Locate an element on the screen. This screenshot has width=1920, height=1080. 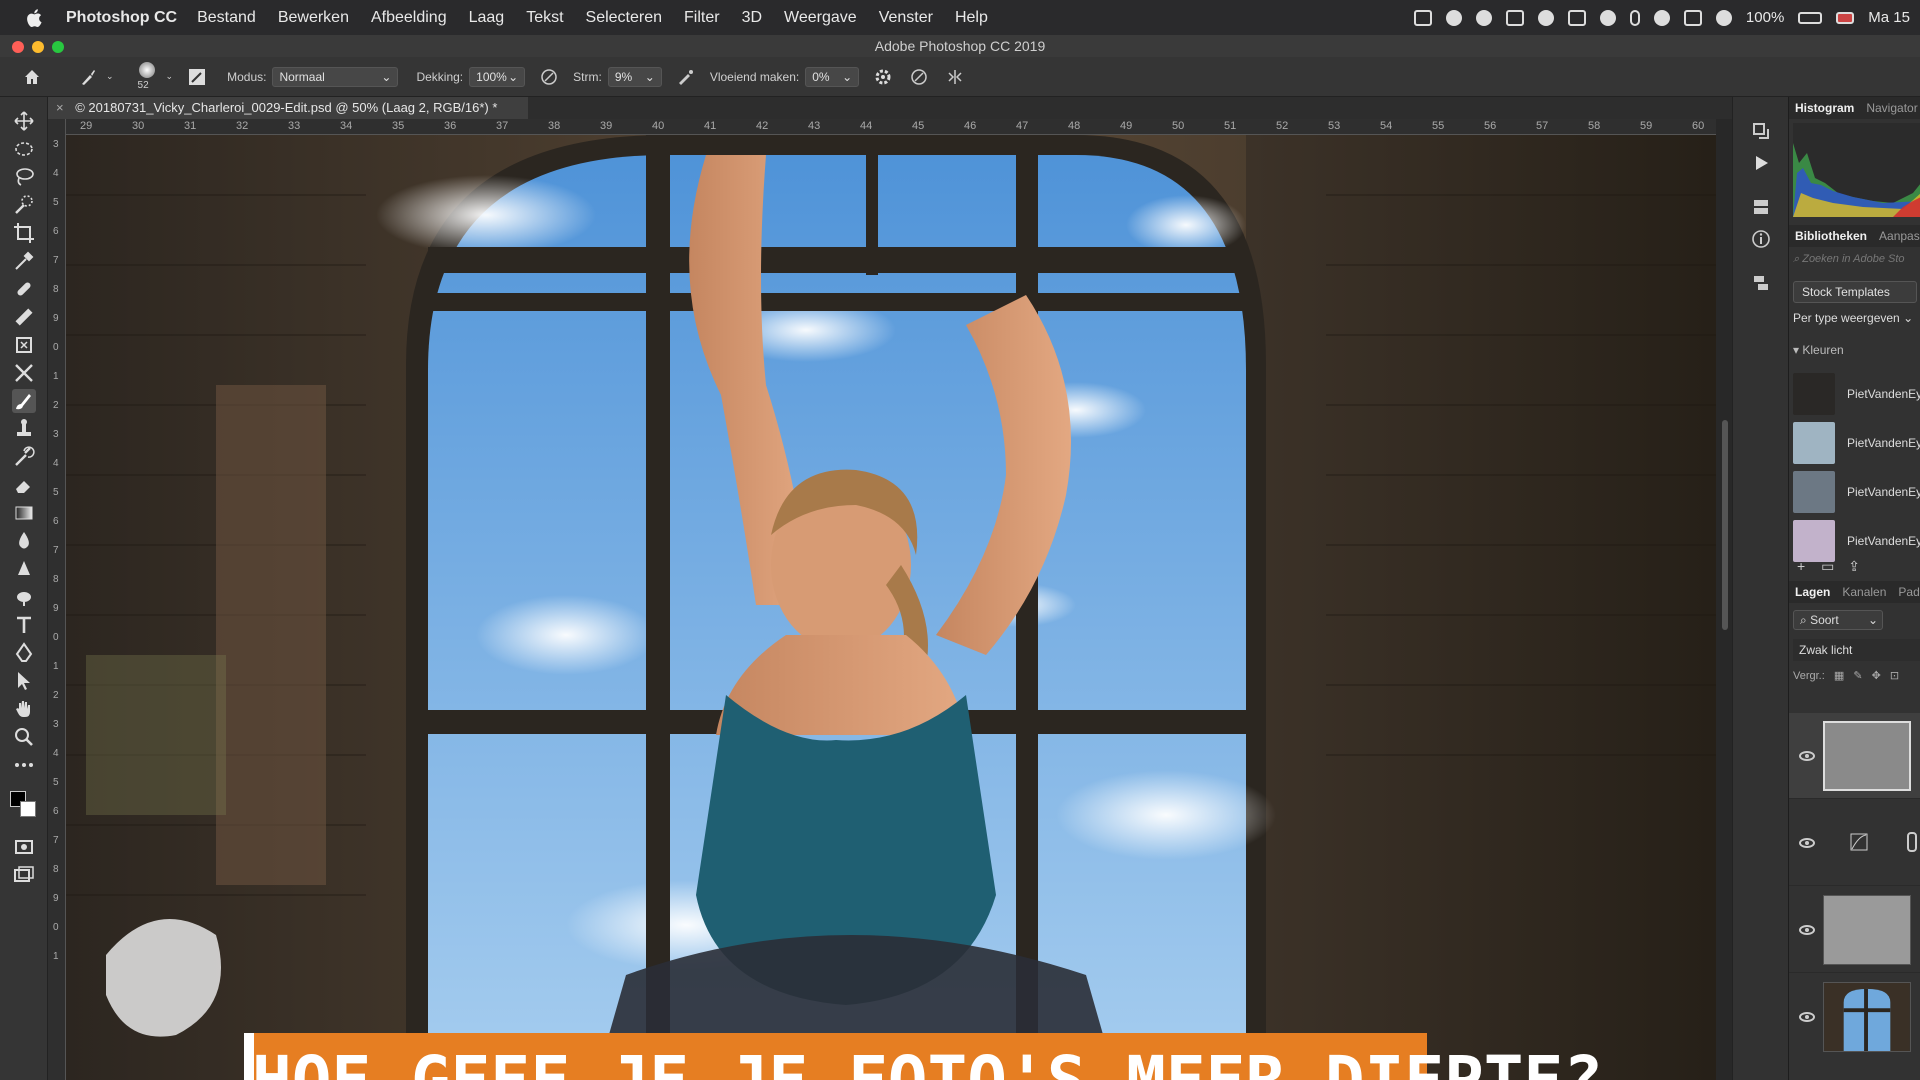
pen-tool-icon is located at coordinates (24, 653).